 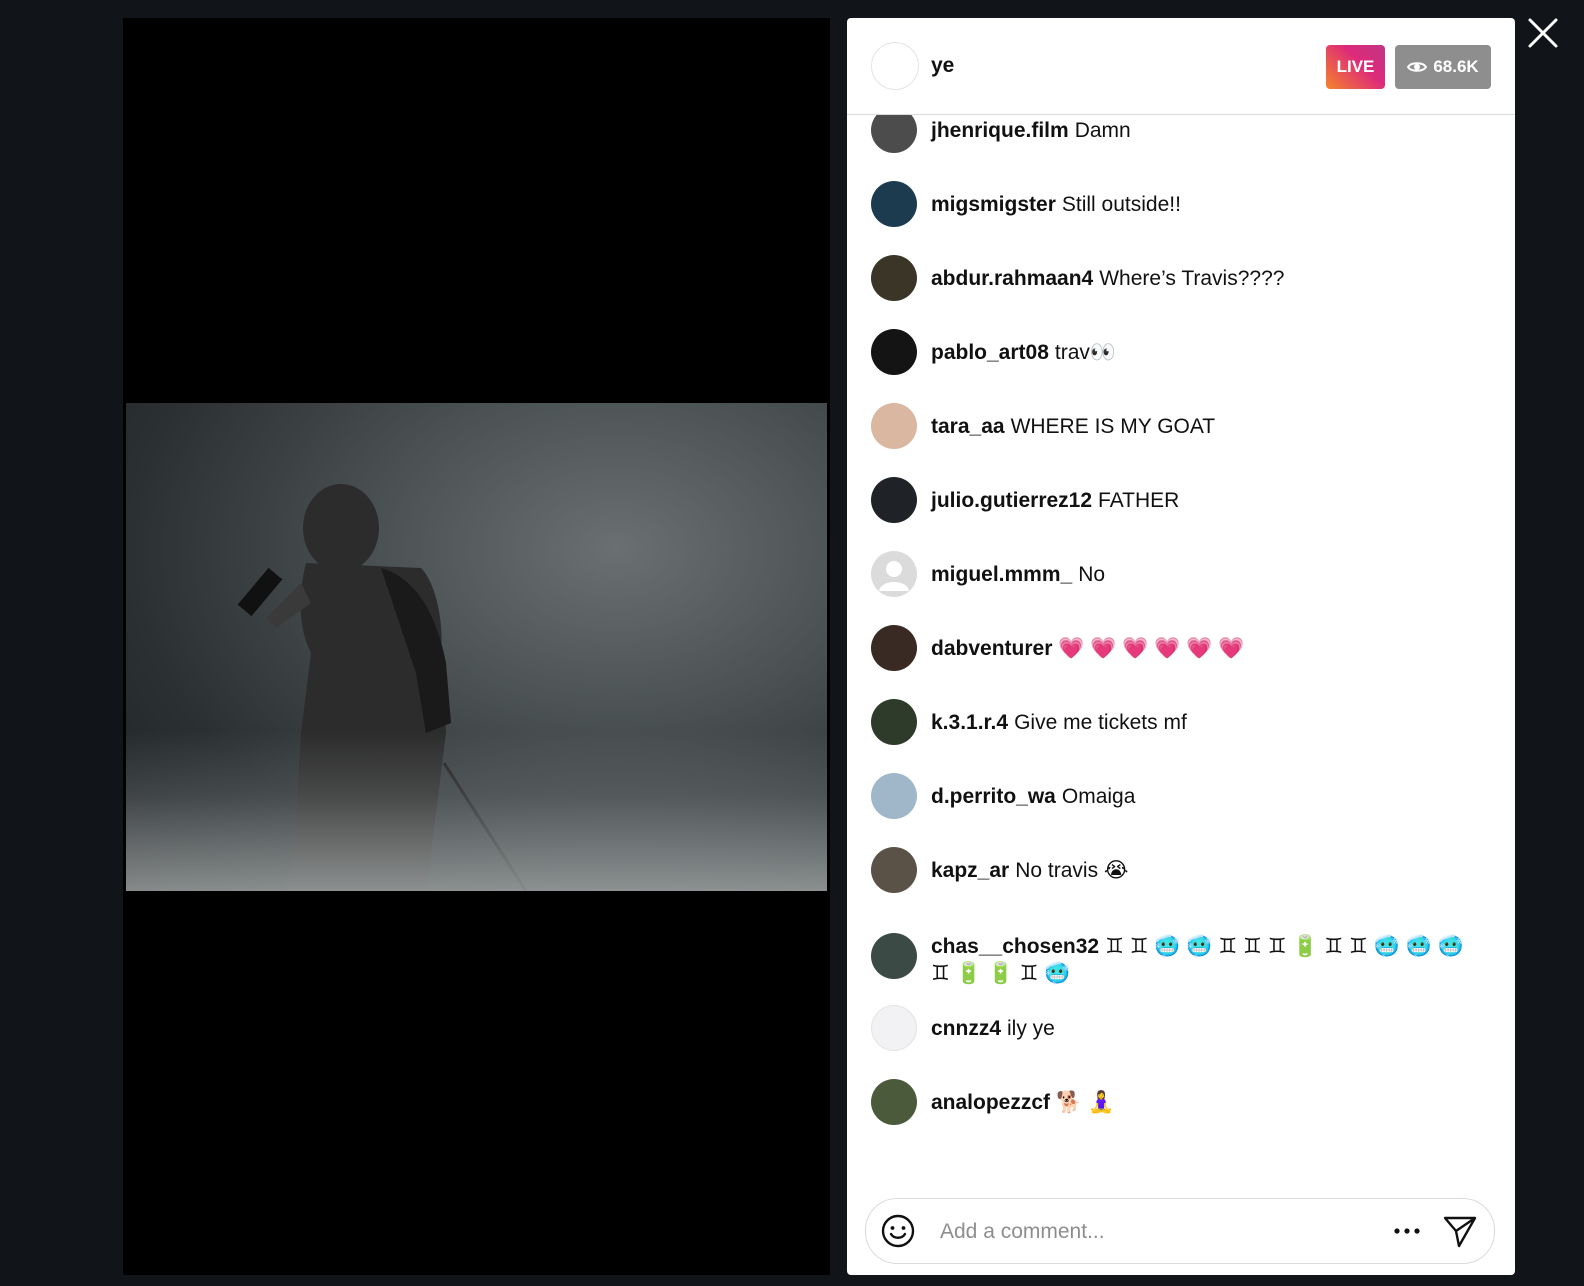 What do you see at coordinates (1181, 134) in the screenshot?
I see `comment: jhenrique.film Damn` at bounding box center [1181, 134].